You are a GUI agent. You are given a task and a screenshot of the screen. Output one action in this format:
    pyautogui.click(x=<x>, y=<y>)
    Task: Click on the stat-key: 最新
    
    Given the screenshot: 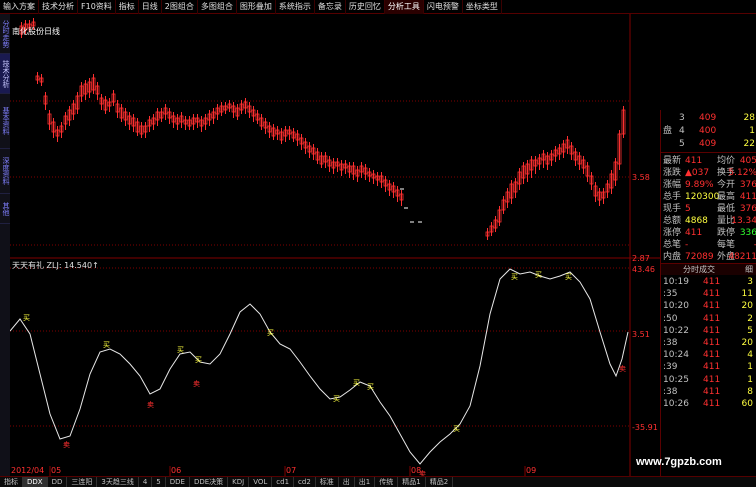 What is the action you would take?
    pyautogui.click(x=672, y=161)
    